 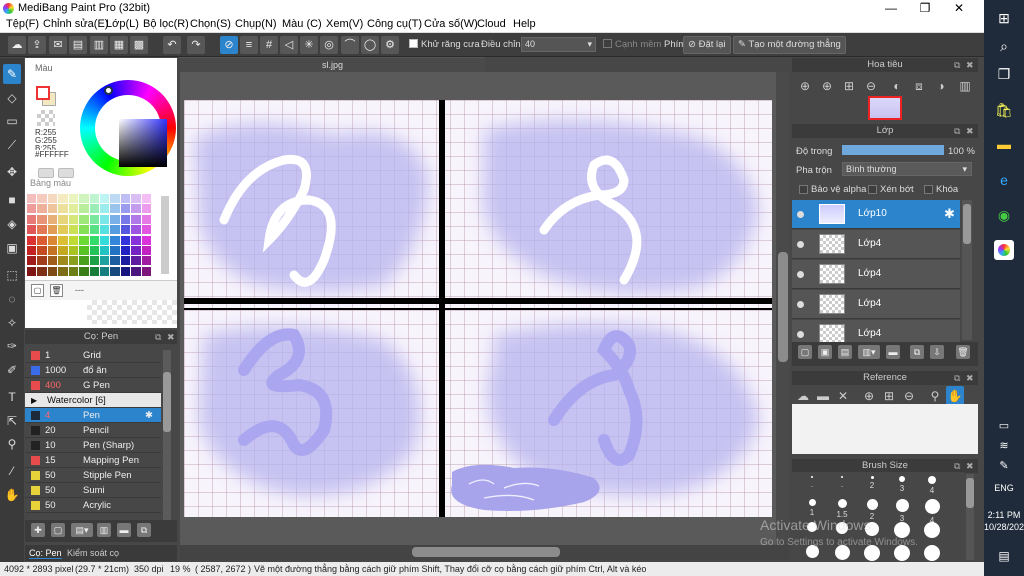 I want to click on visibility-eye-icon, so click(x=800, y=214).